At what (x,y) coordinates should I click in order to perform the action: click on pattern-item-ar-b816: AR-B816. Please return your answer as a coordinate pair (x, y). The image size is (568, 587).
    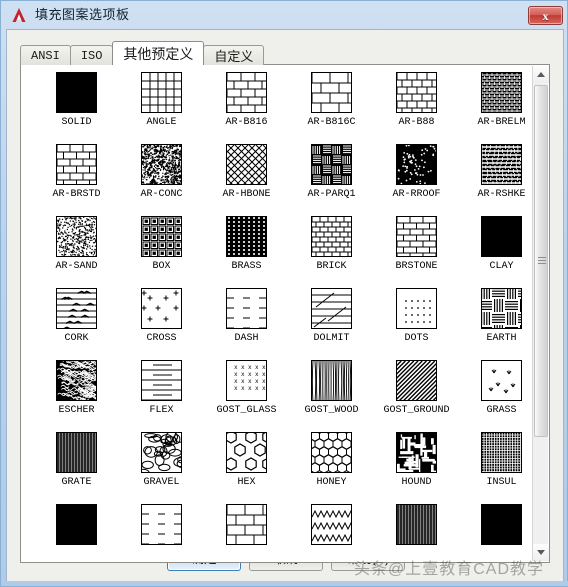
    Looking at the image, I should click on (246, 108).